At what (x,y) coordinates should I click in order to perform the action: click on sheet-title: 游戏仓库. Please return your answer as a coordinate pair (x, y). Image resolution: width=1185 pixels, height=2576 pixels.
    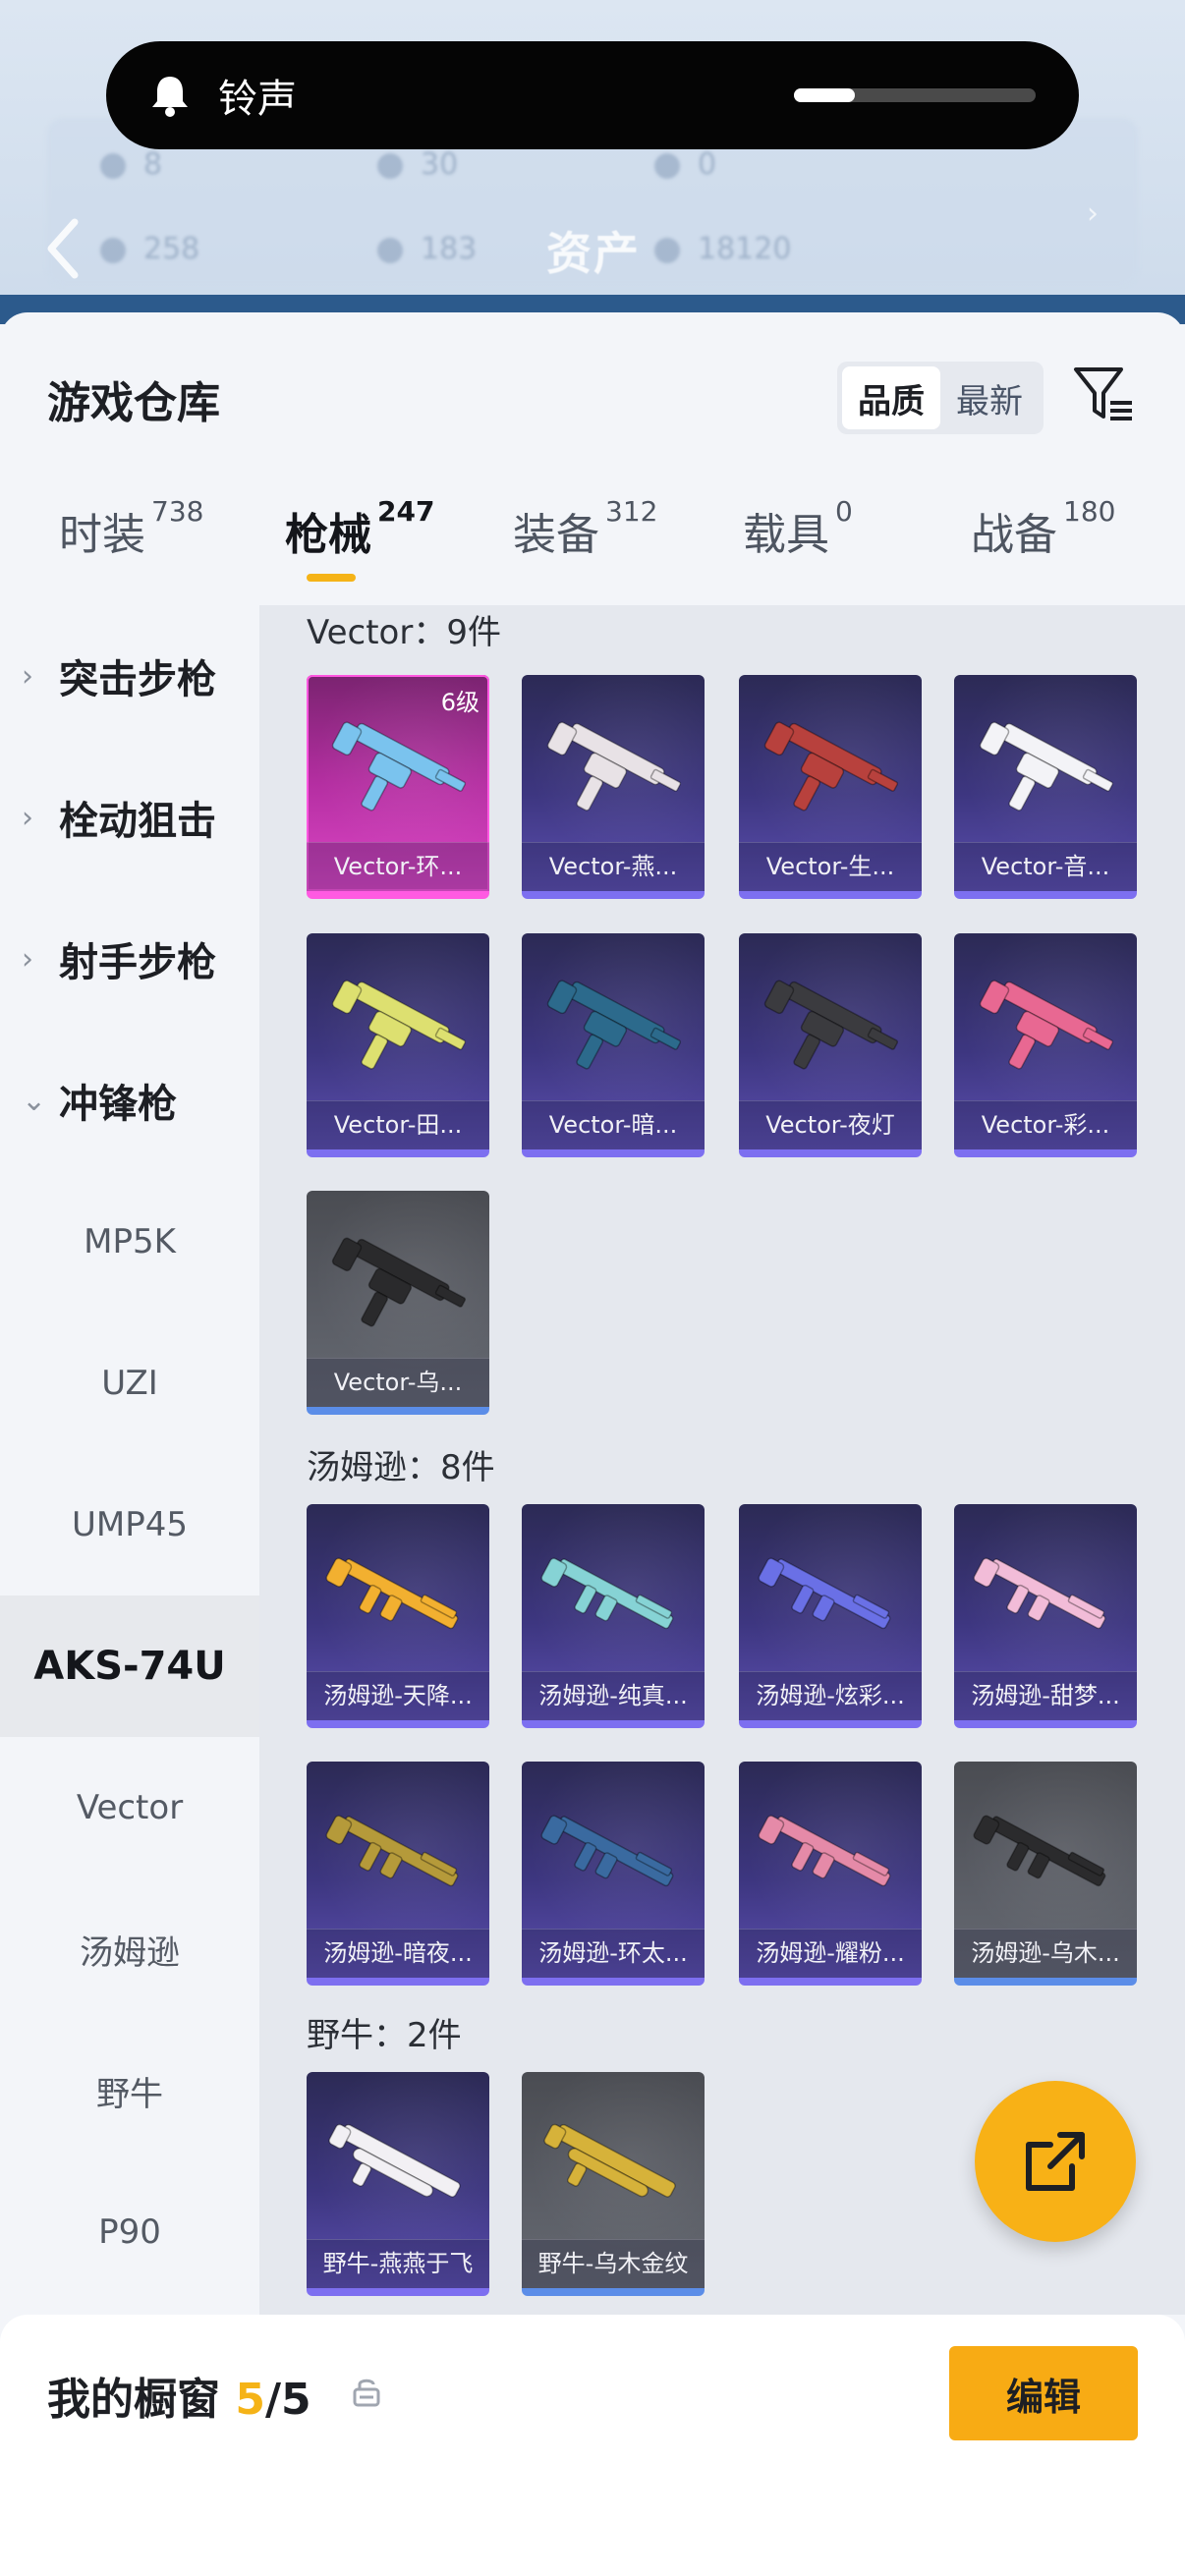
    Looking at the image, I should click on (134, 403).